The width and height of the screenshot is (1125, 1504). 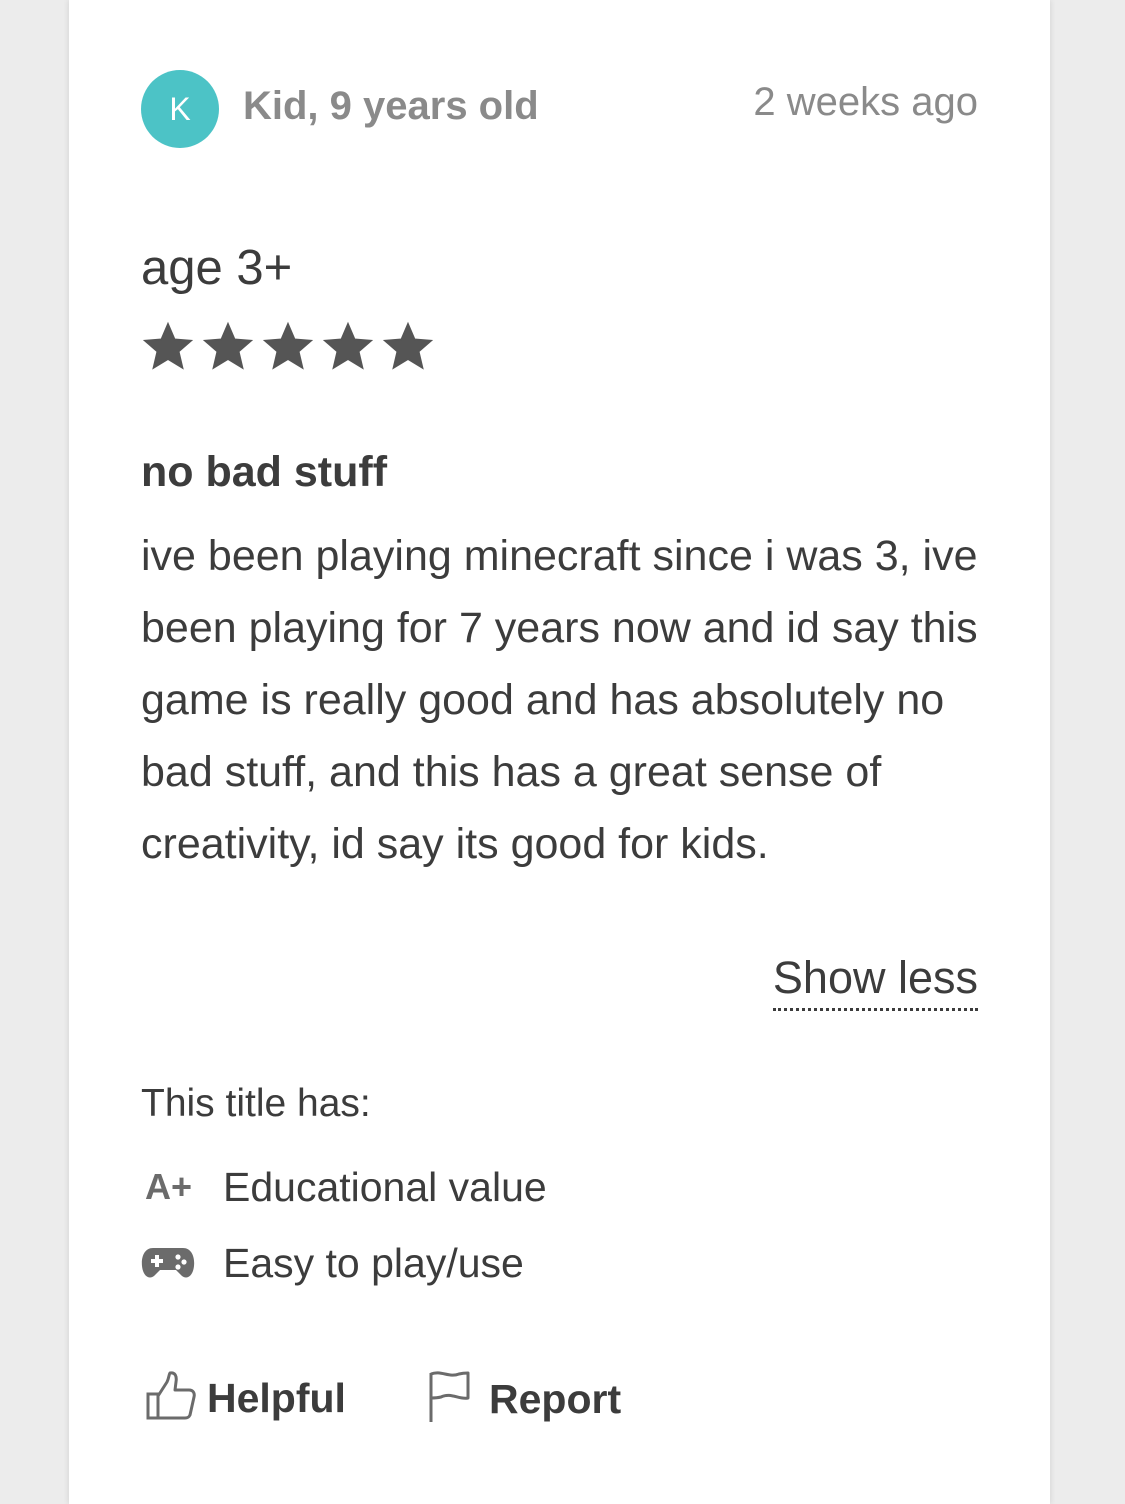 I want to click on review-headline: no bad stuff, so click(x=264, y=472).